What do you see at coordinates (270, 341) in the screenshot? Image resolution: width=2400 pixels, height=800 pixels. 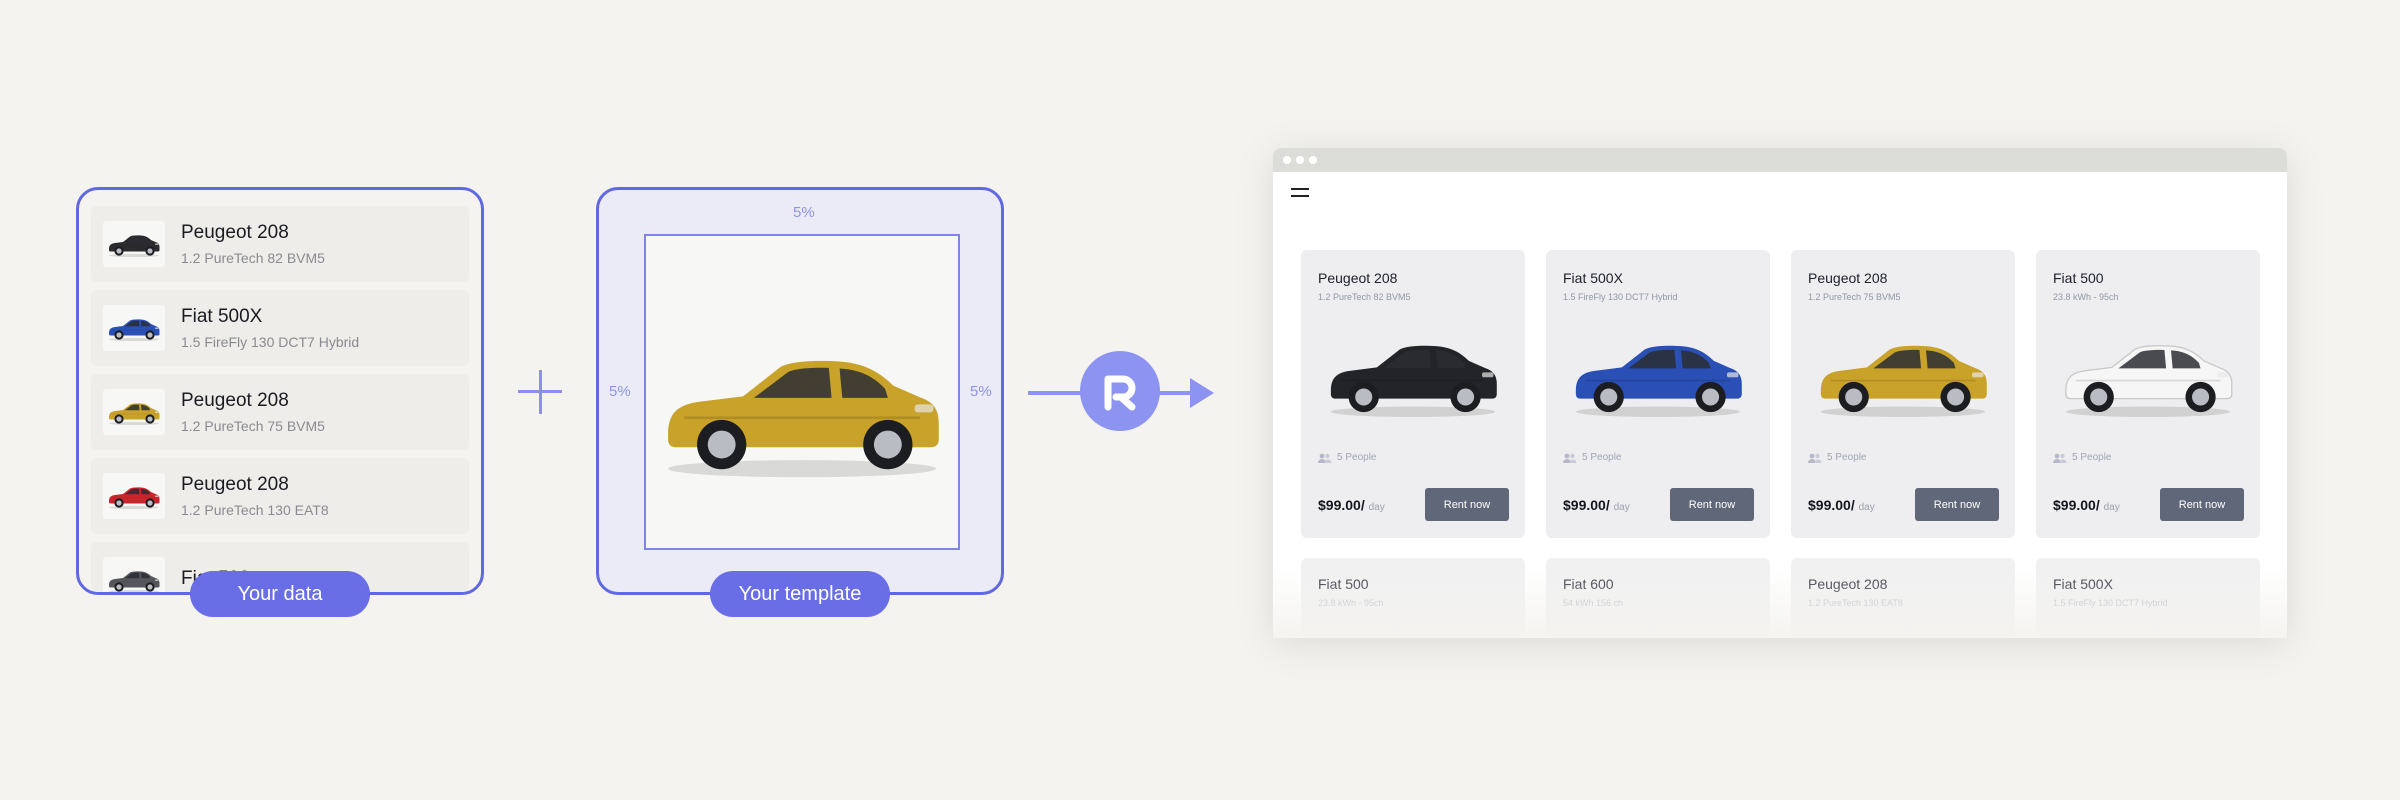 I see `row-spec: 1.5 FireFly 130 DCT7 Hybrid` at bounding box center [270, 341].